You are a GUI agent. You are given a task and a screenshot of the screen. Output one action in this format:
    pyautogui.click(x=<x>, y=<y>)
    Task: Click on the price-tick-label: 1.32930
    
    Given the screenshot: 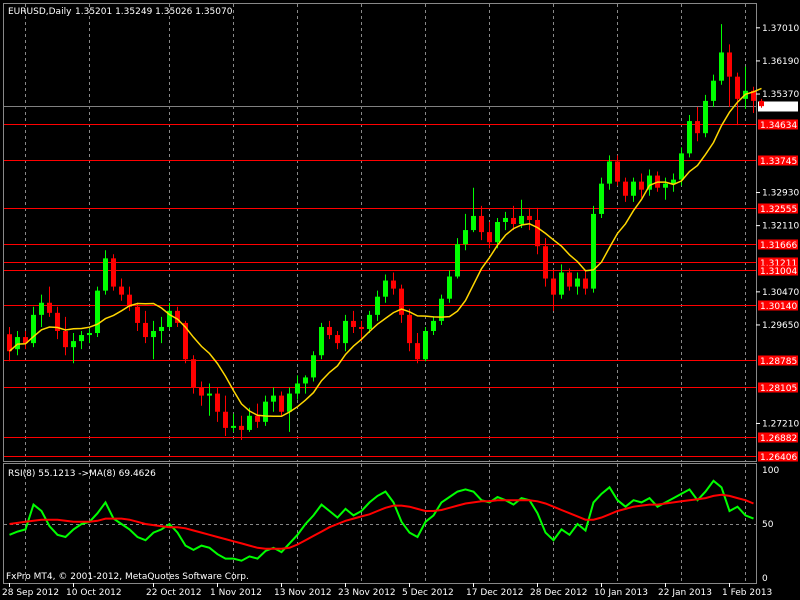 What is the action you would take?
    pyautogui.click(x=780, y=194)
    